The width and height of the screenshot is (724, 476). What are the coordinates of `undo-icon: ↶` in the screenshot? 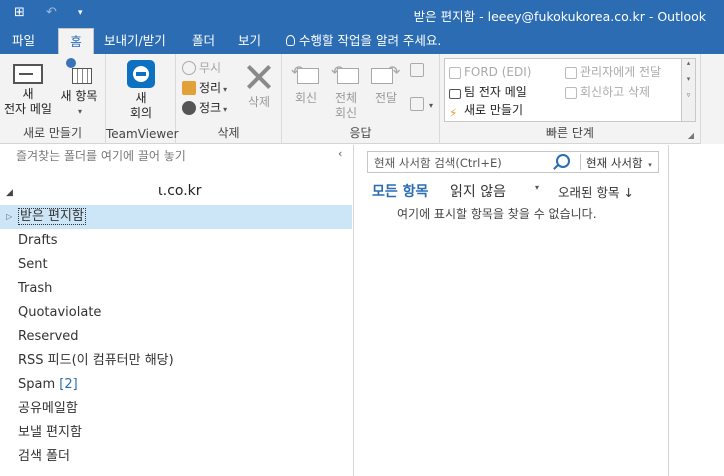 It's located at (51, 12).